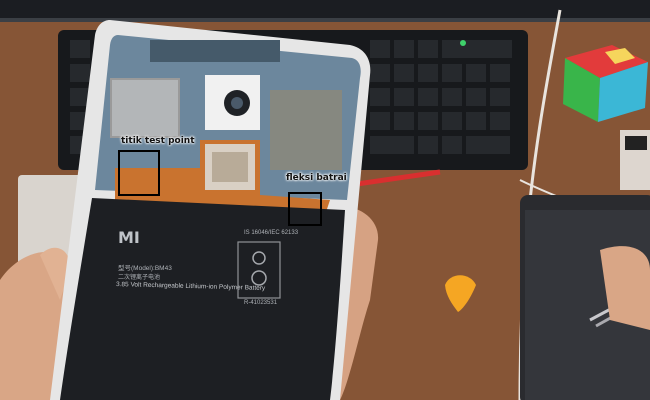  I want to click on test-point-label: titik test point, so click(158, 141).